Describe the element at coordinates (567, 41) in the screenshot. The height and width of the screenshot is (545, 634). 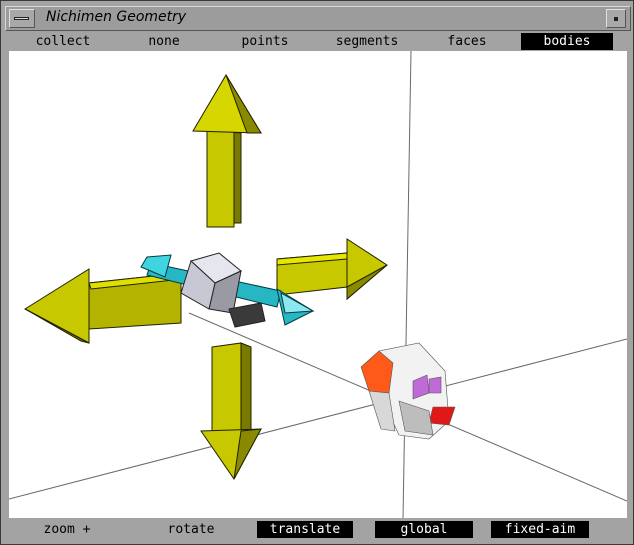
I see `bodies-button: bodies` at that location.